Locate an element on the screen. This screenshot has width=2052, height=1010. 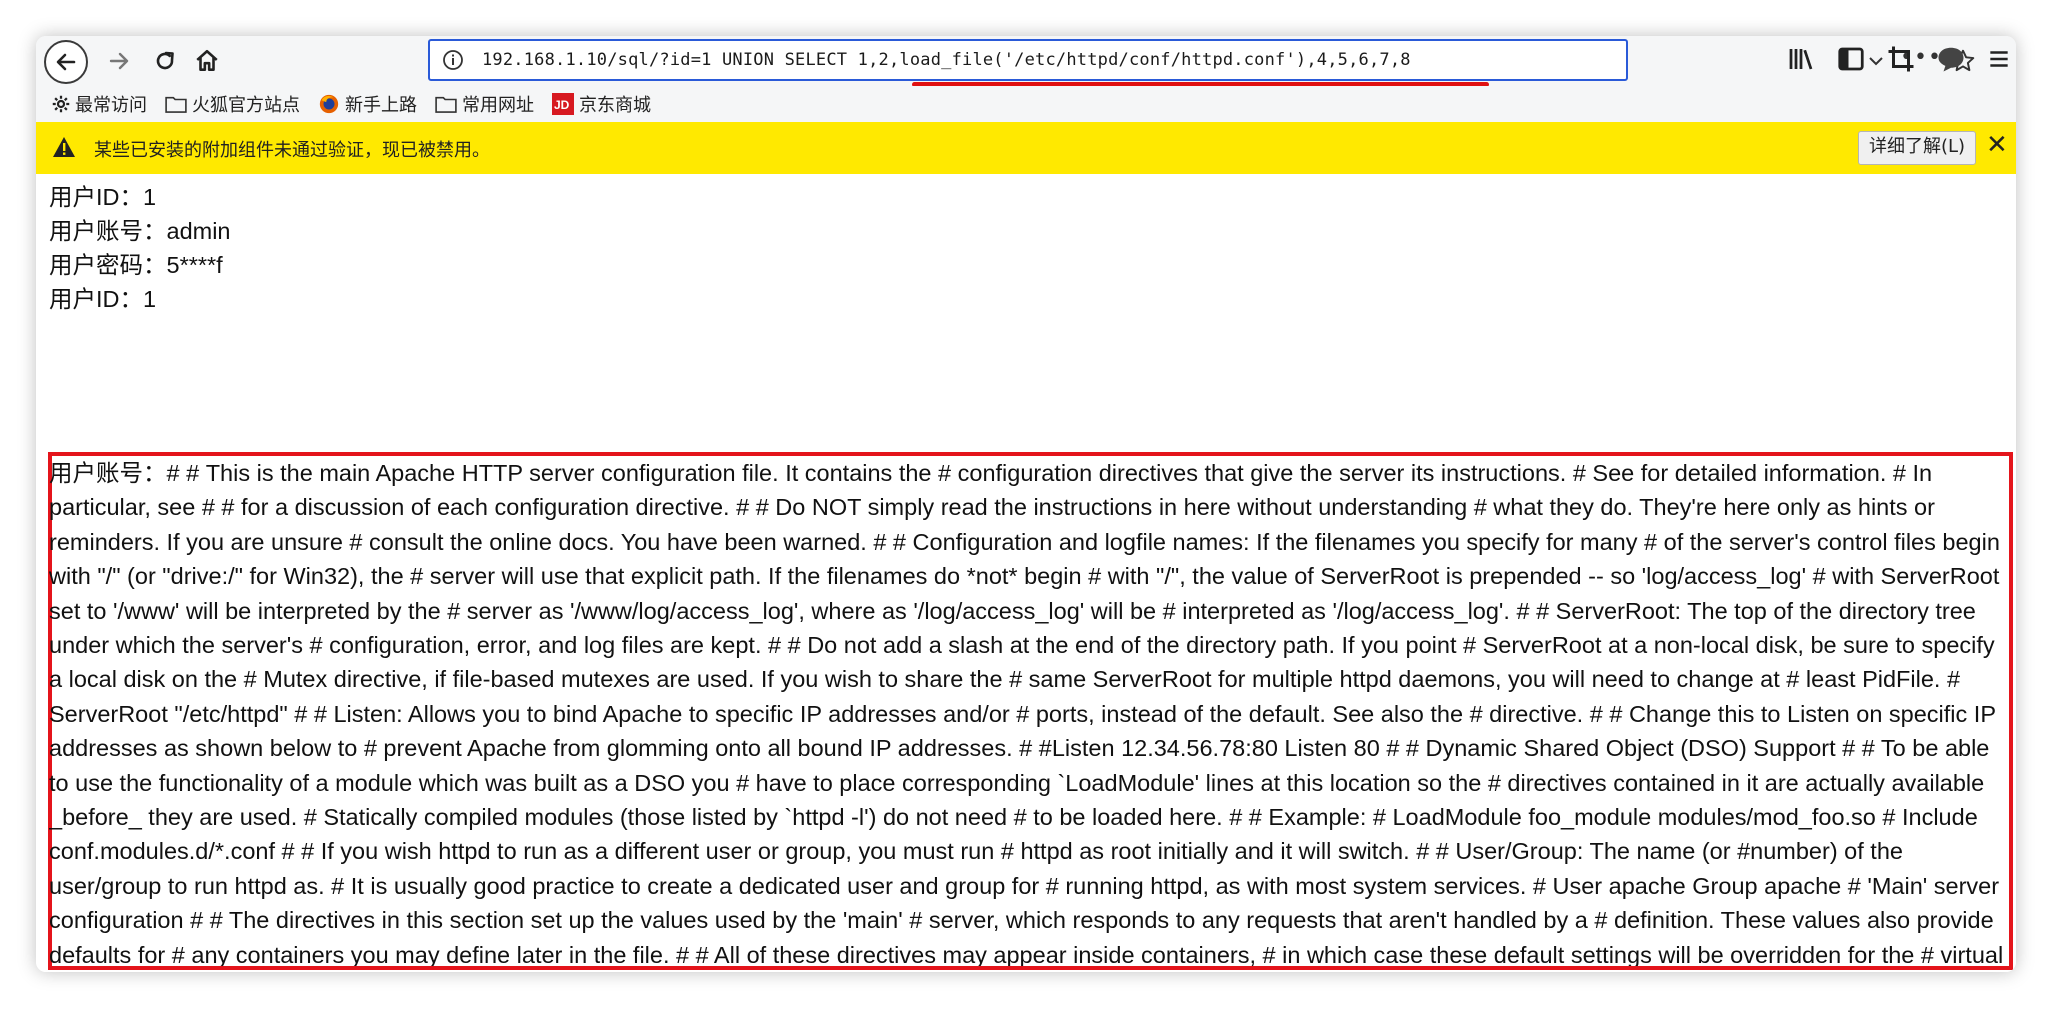
reload-button is located at coordinates (165, 61).